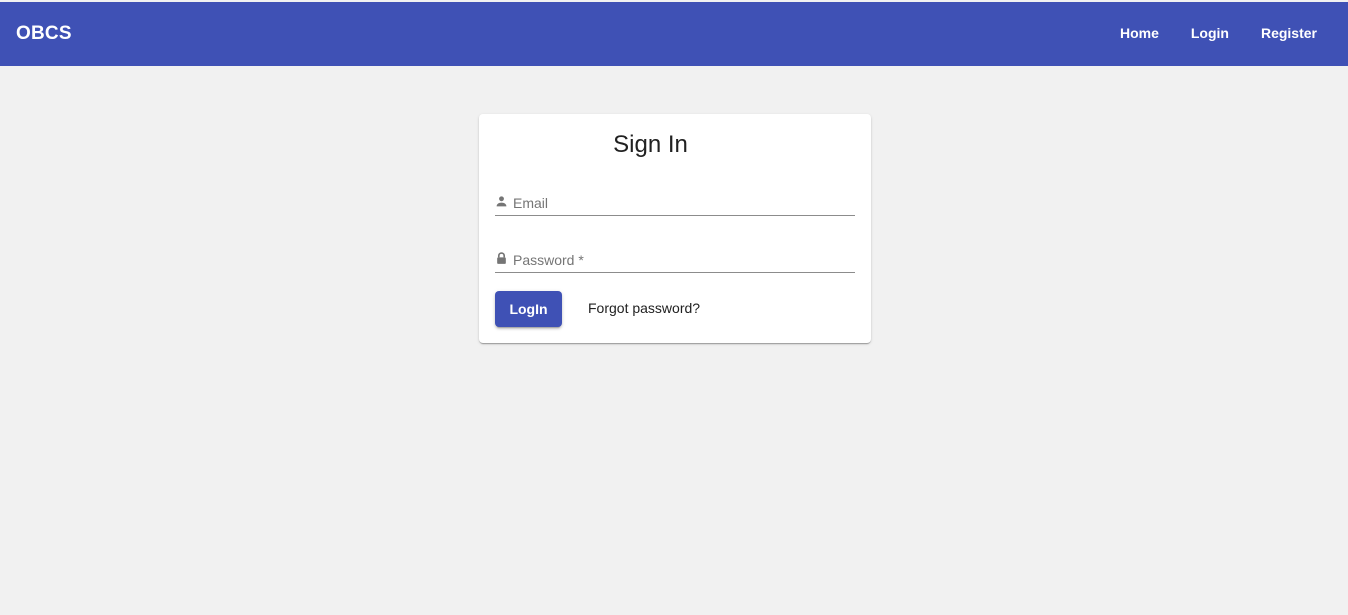  I want to click on brand-title: OBCS, so click(44, 34).